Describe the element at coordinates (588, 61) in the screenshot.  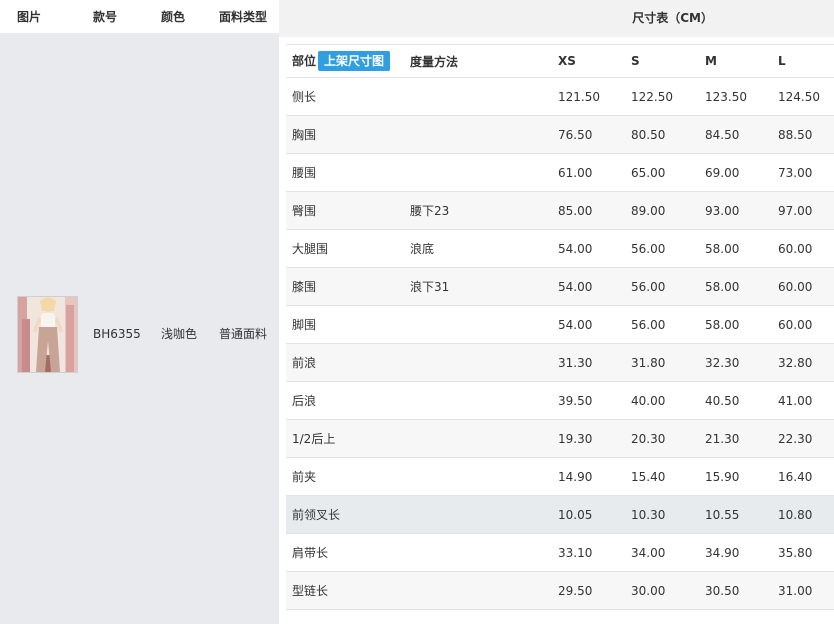
I see `col-header-size-xs: XS` at that location.